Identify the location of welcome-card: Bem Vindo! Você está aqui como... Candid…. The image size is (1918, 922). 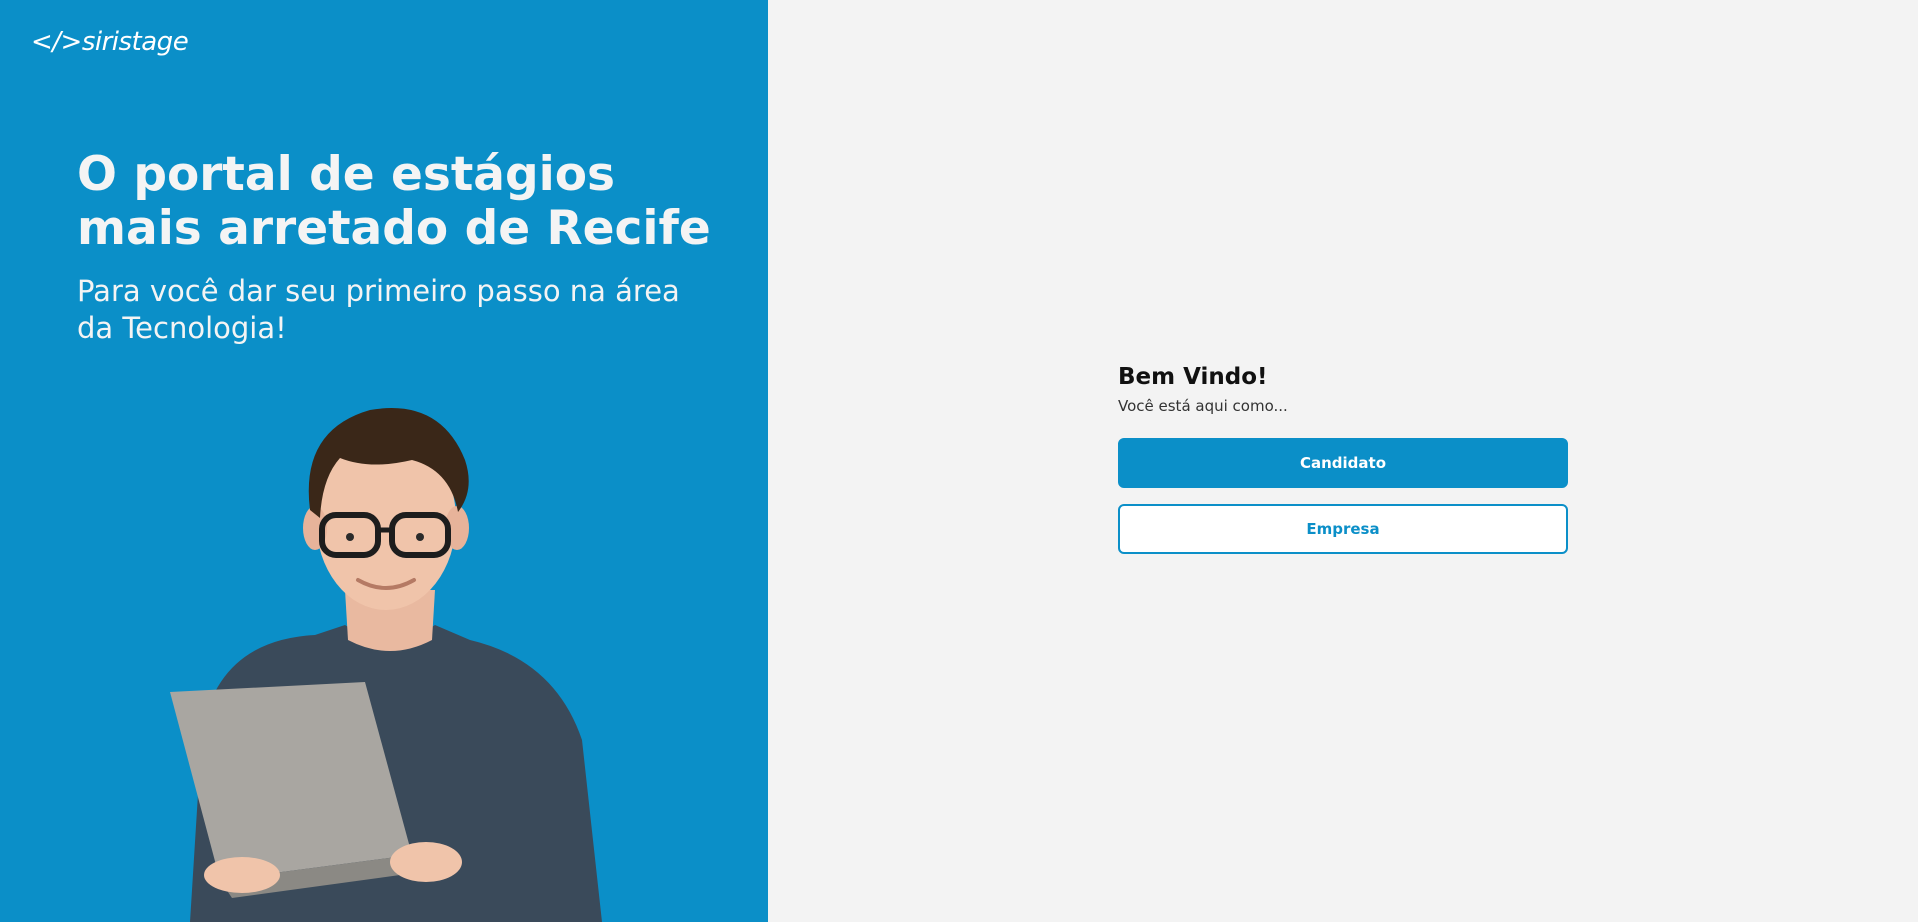
(1343, 458).